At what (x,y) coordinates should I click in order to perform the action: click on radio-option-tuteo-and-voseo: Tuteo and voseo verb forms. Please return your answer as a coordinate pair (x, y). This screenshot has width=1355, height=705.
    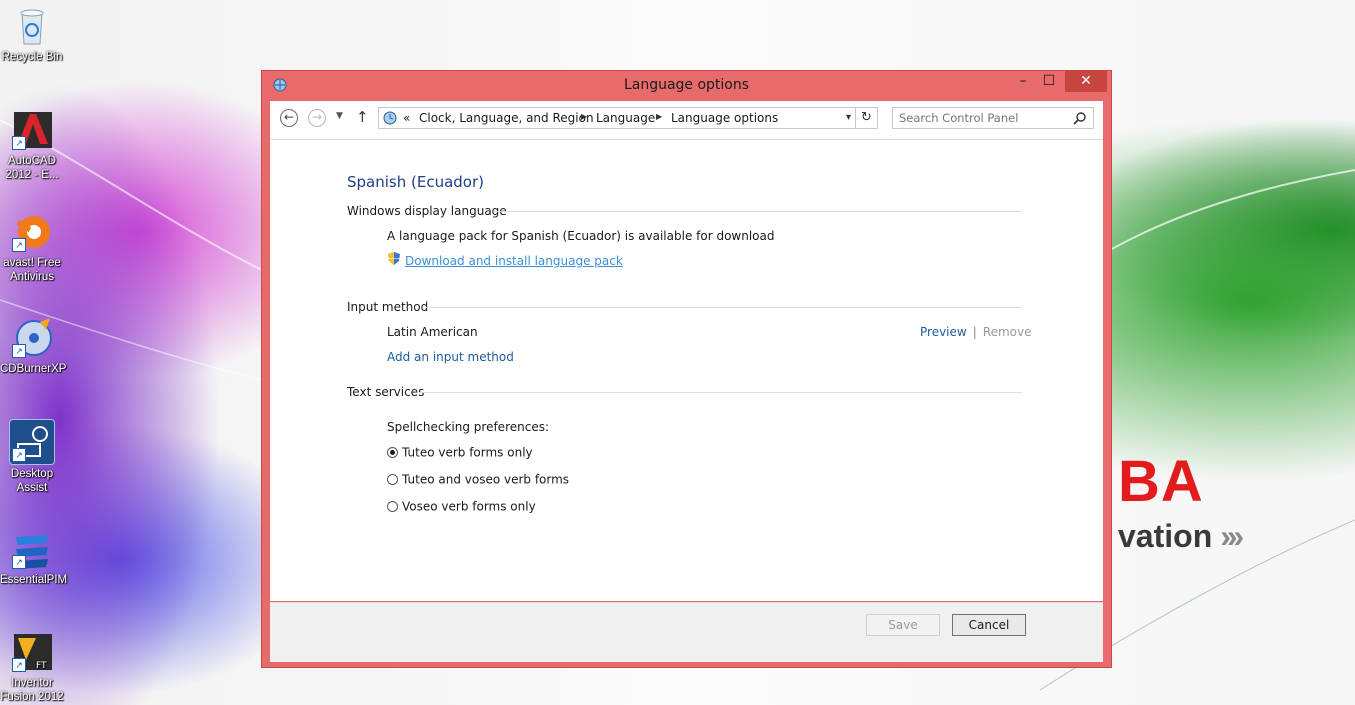
    Looking at the image, I should click on (478, 480).